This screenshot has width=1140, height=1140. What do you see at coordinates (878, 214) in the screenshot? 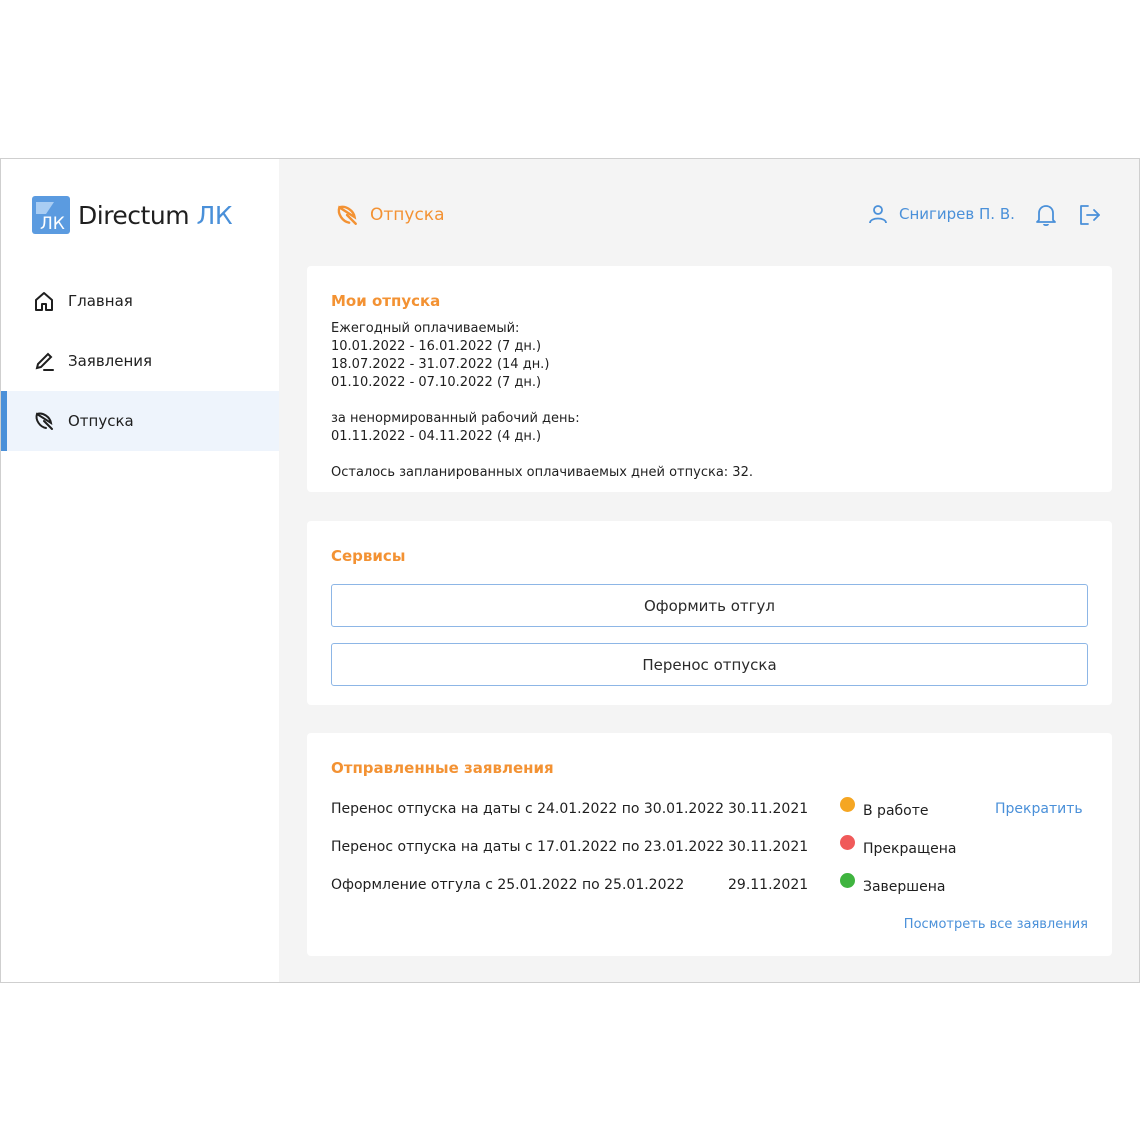
I see `user-icon` at bounding box center [878, 214].